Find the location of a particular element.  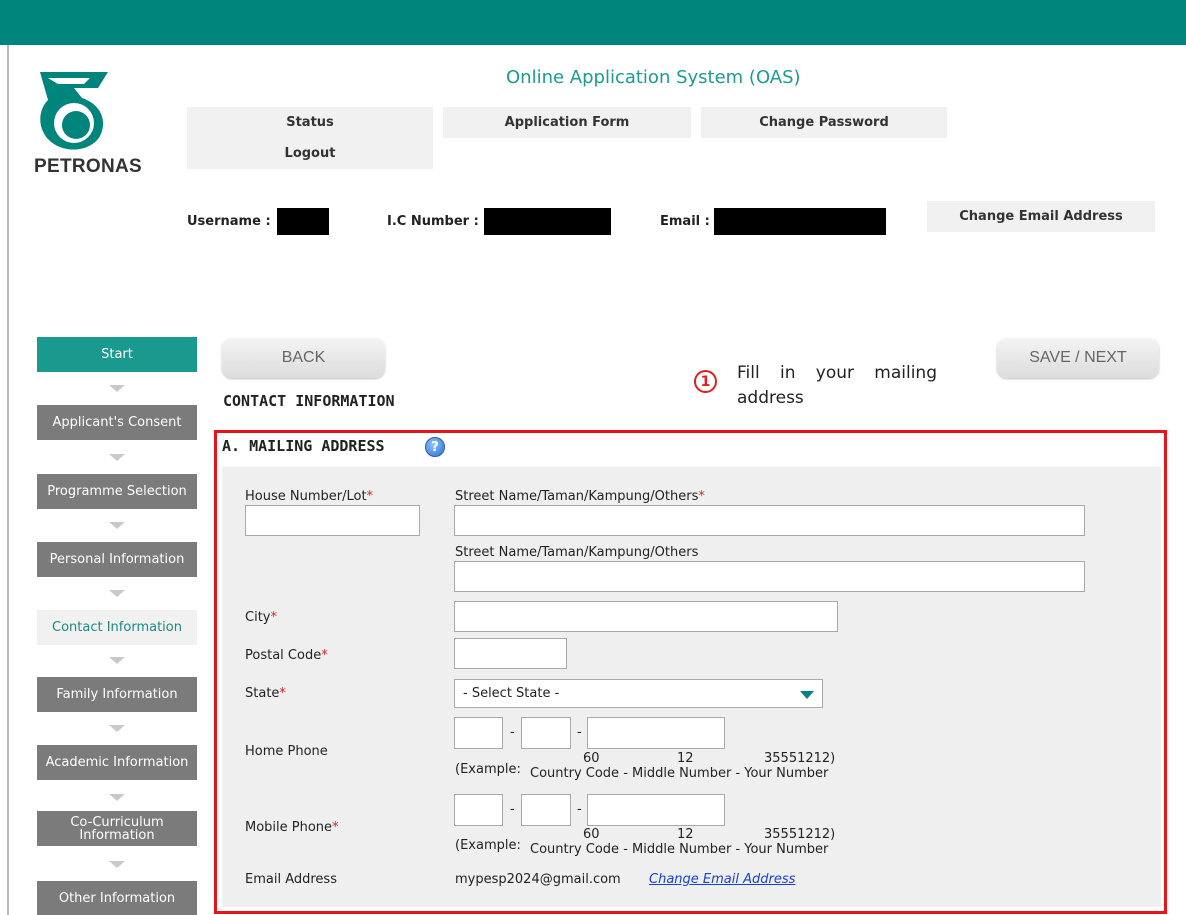

change-email-address-link: Change Email Address is located at coordinates (722, 879).